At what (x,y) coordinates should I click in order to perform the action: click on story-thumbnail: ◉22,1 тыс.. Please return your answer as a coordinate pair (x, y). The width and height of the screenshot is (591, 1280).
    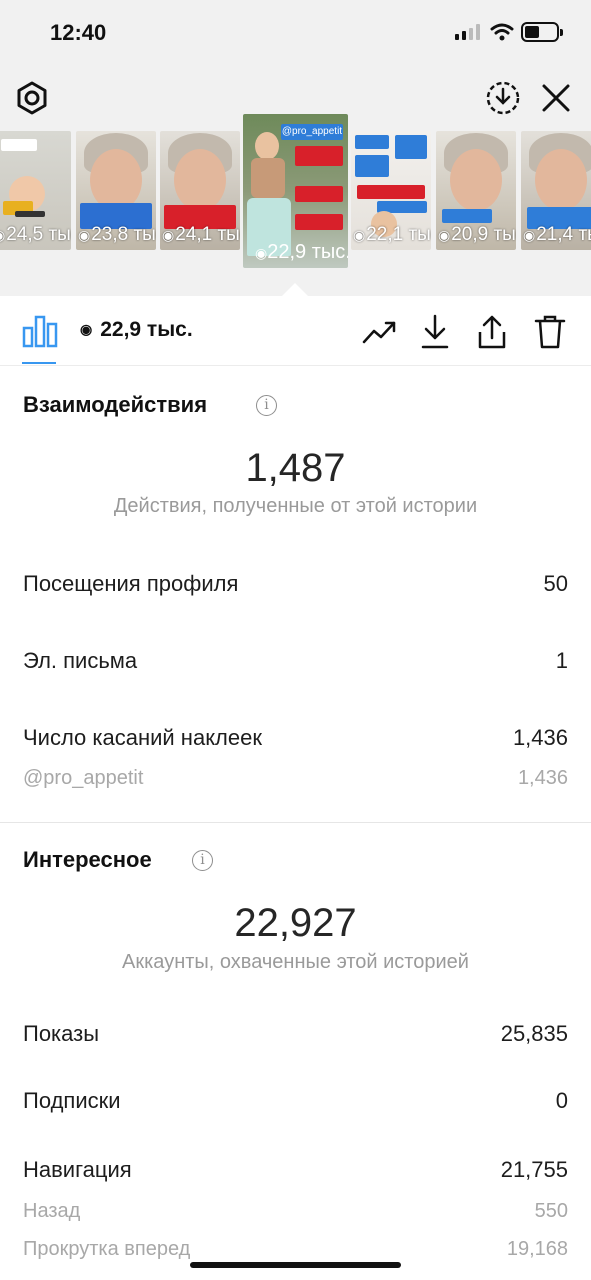
    Looking at the image, I should click on (391, 190).